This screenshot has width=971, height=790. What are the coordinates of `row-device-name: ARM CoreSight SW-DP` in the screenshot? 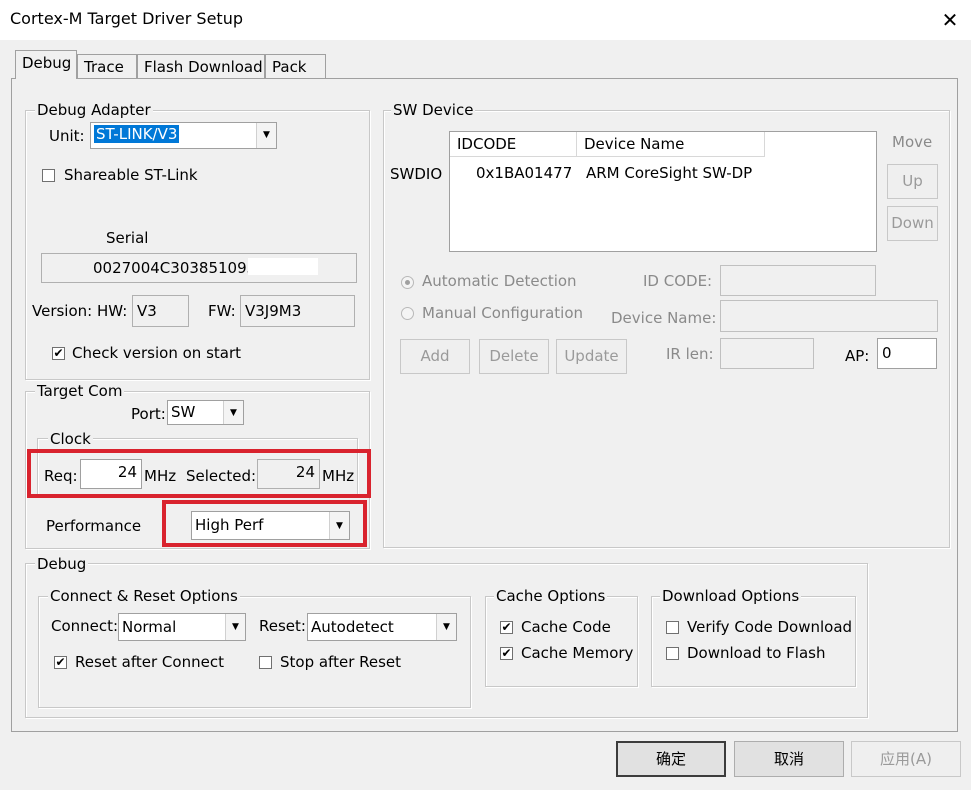 It's located at (669, 173).